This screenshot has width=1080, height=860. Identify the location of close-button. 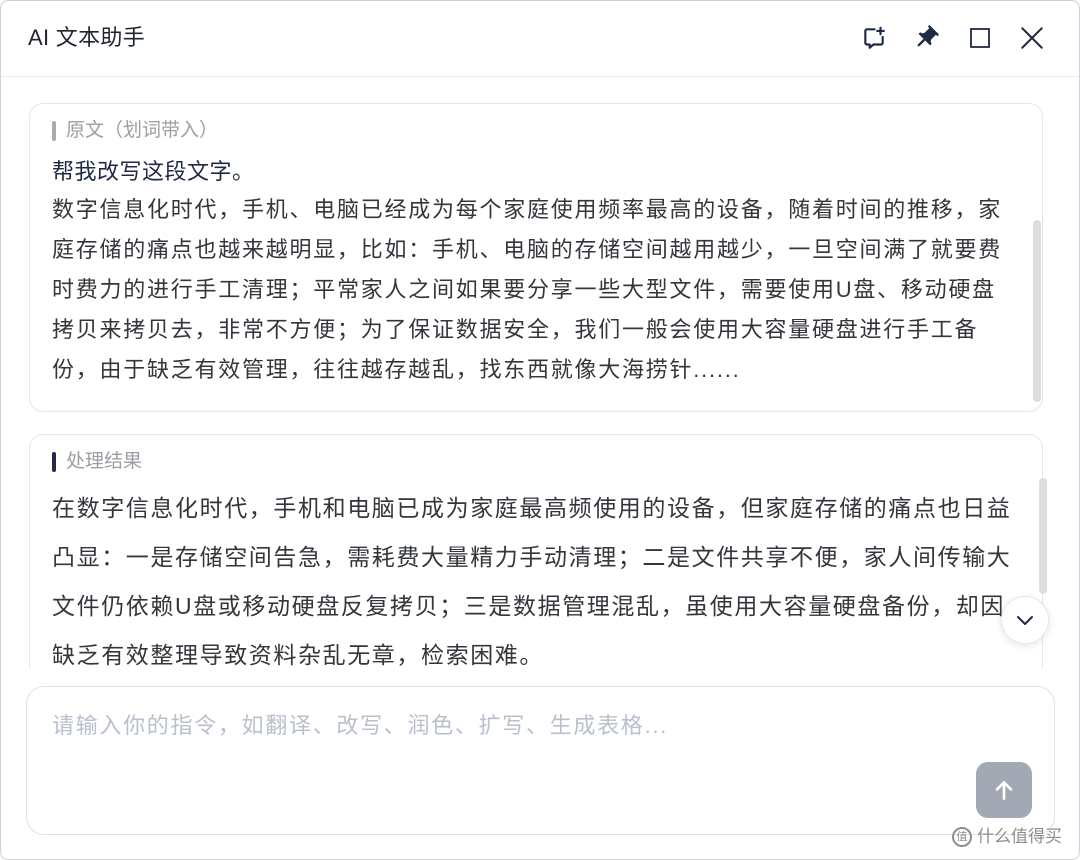
(1032, 38).